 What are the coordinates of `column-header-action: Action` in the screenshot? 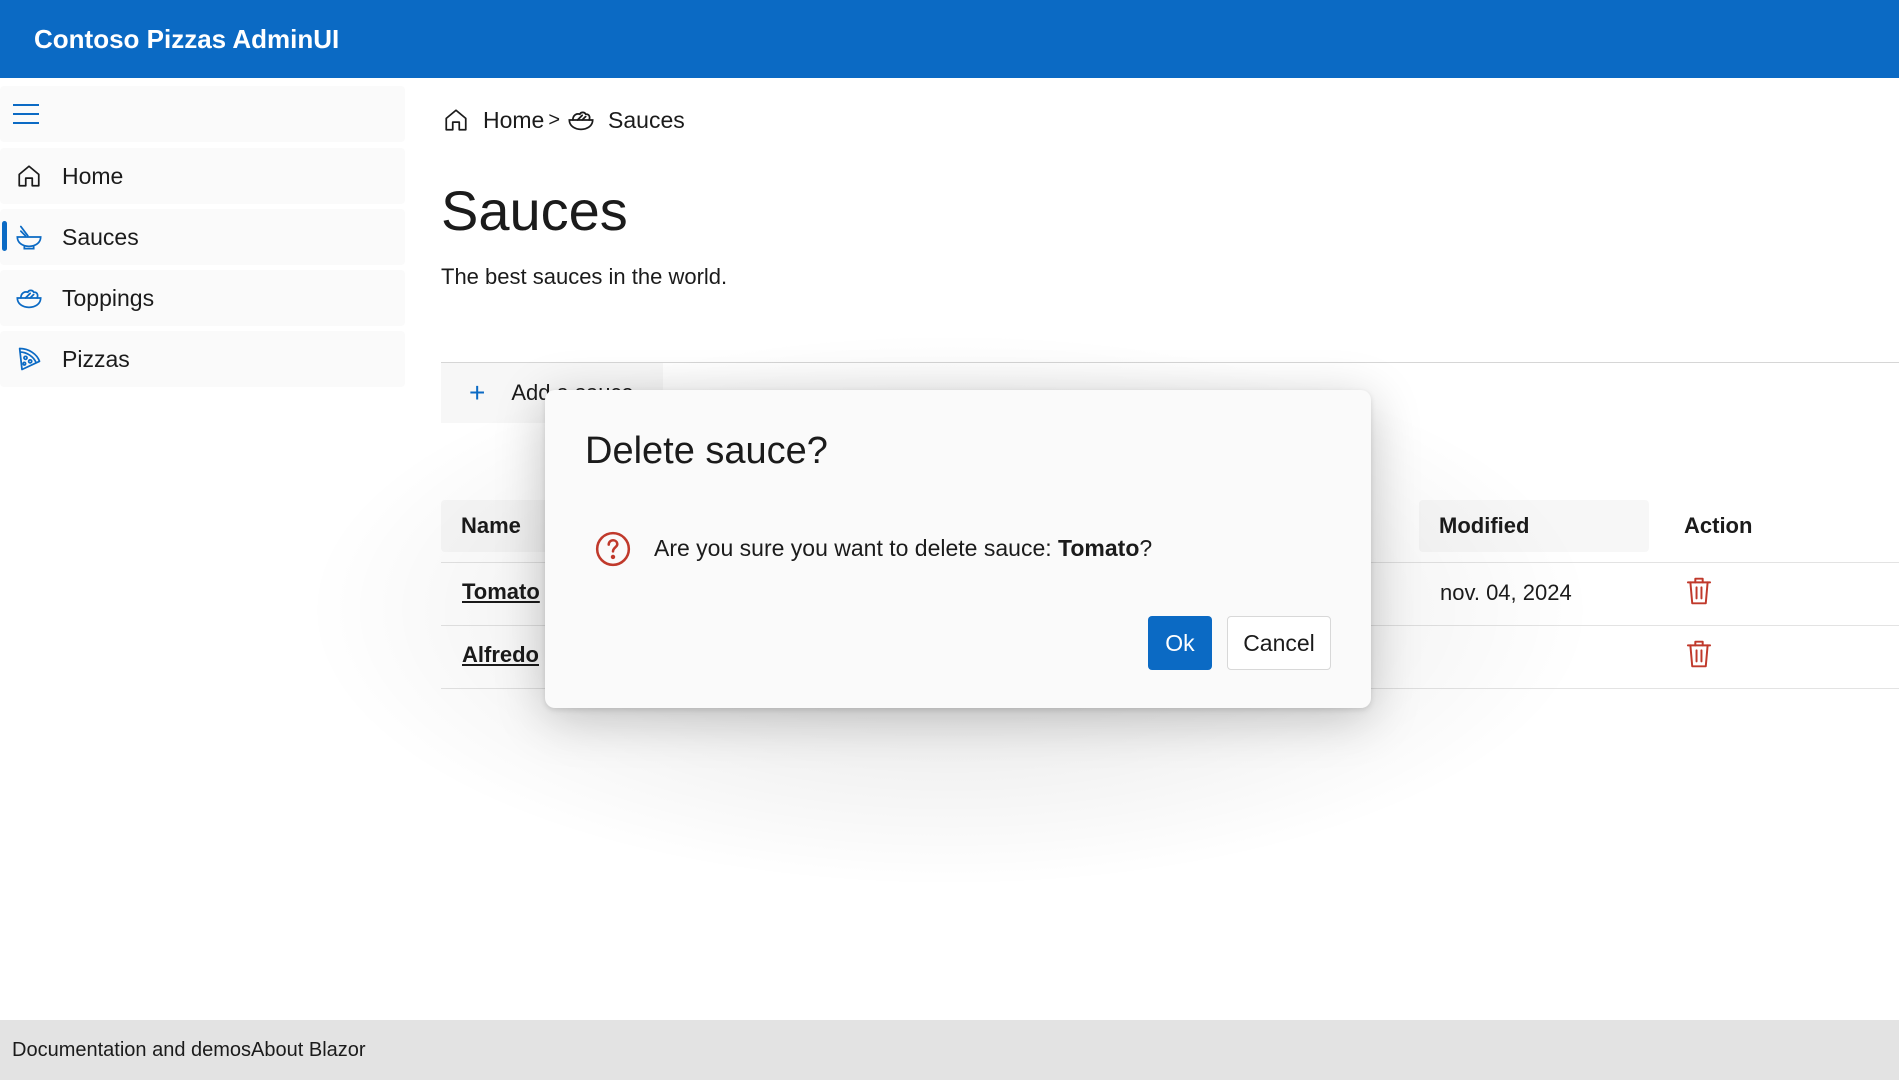 It's located at (1718, 525).